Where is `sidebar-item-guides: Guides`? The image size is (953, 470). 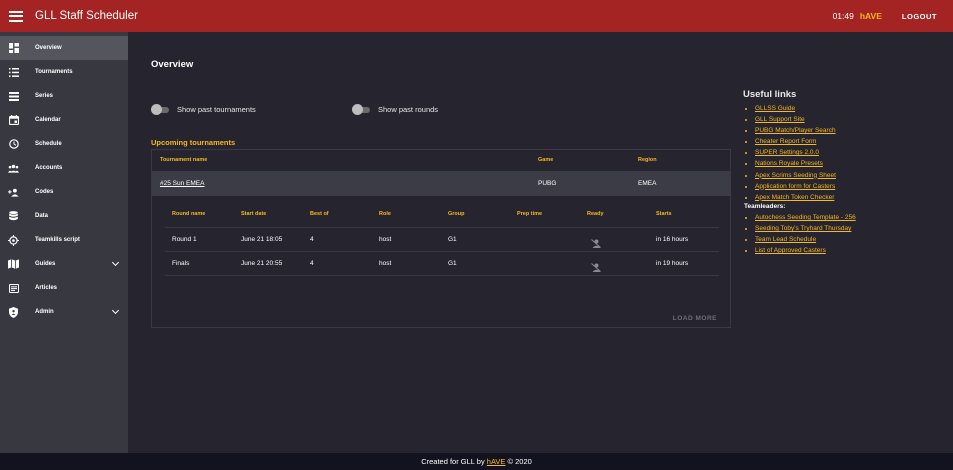
sidebar-item-guides: Guides is located at coordinates (64, 264).